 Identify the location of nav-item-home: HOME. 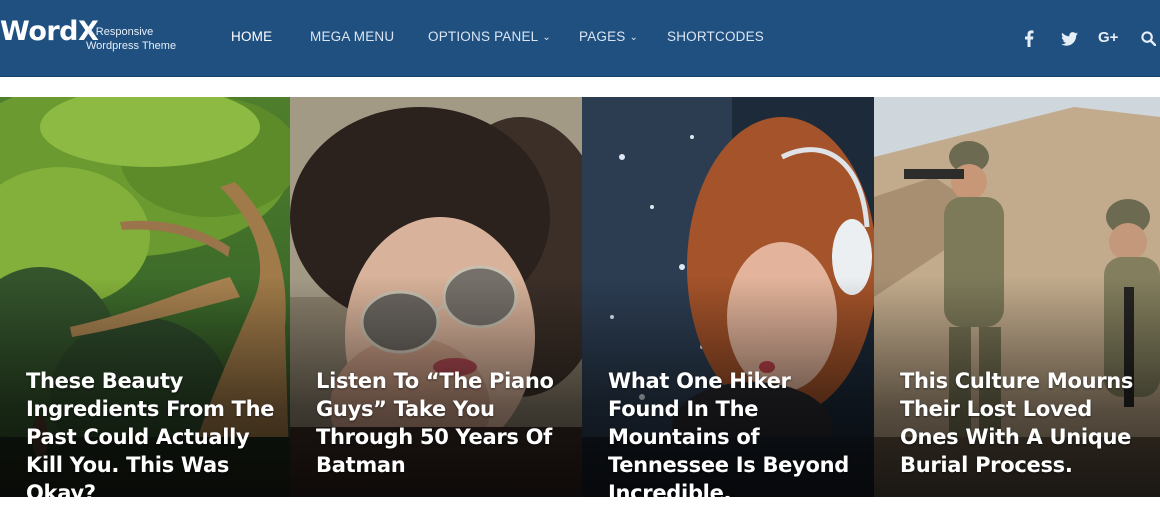
(251, 36).